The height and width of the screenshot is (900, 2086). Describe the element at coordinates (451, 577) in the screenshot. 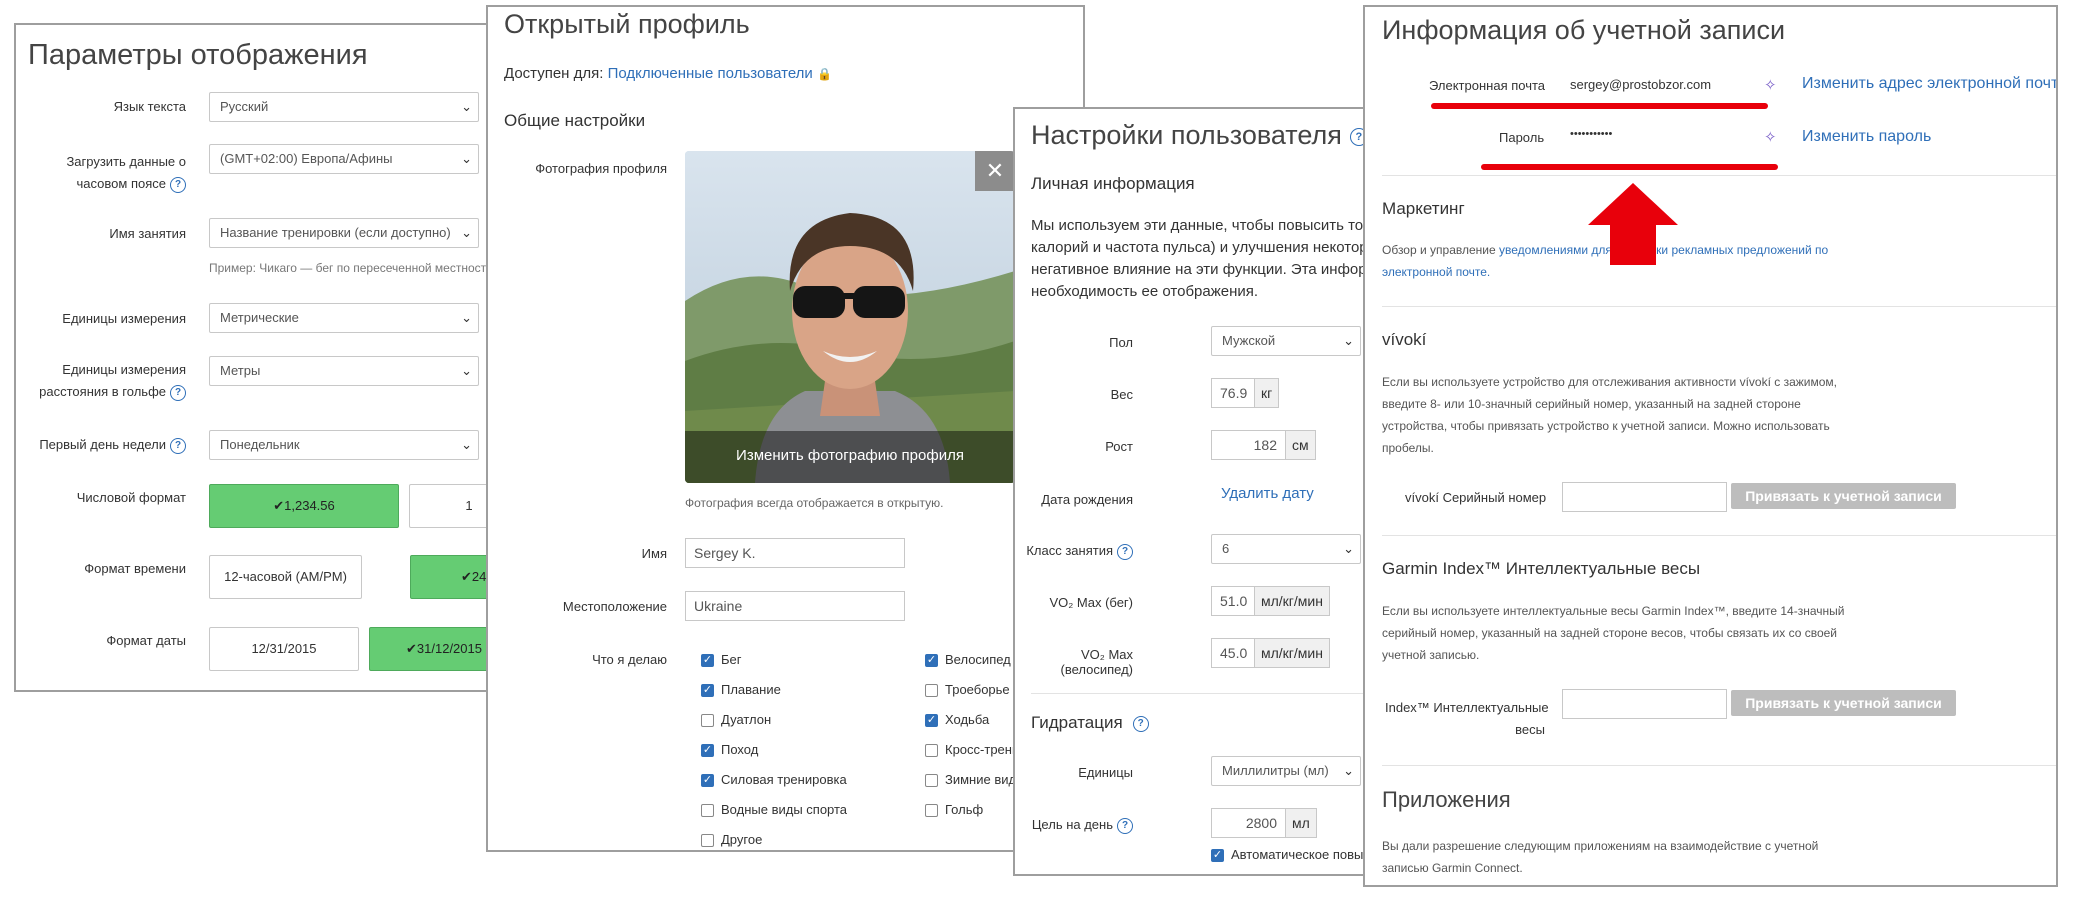

I see `time-format-option-2: ✔24` at that location.